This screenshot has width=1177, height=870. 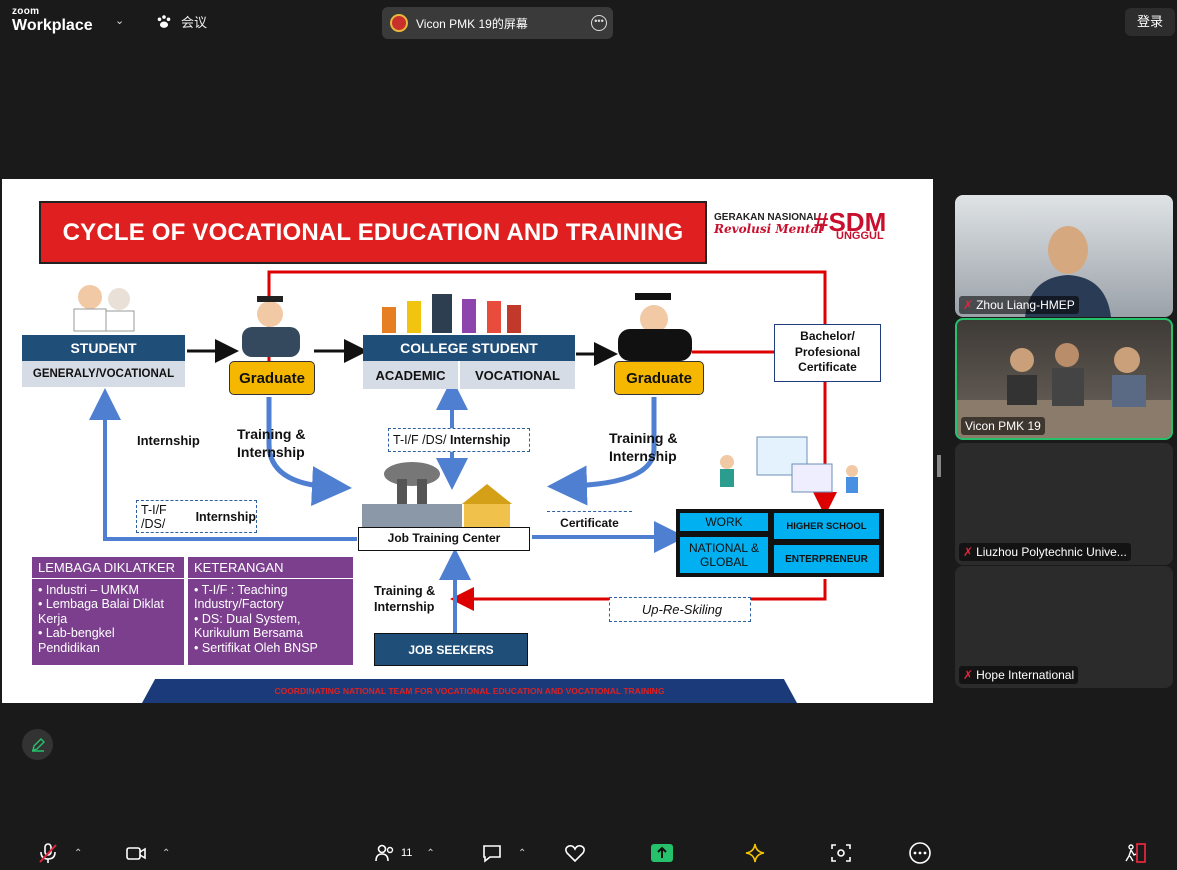 What do you see at coordinates (451, 313) in the screenshot?
I see `college-illustration` at bounding box center [451, 313].